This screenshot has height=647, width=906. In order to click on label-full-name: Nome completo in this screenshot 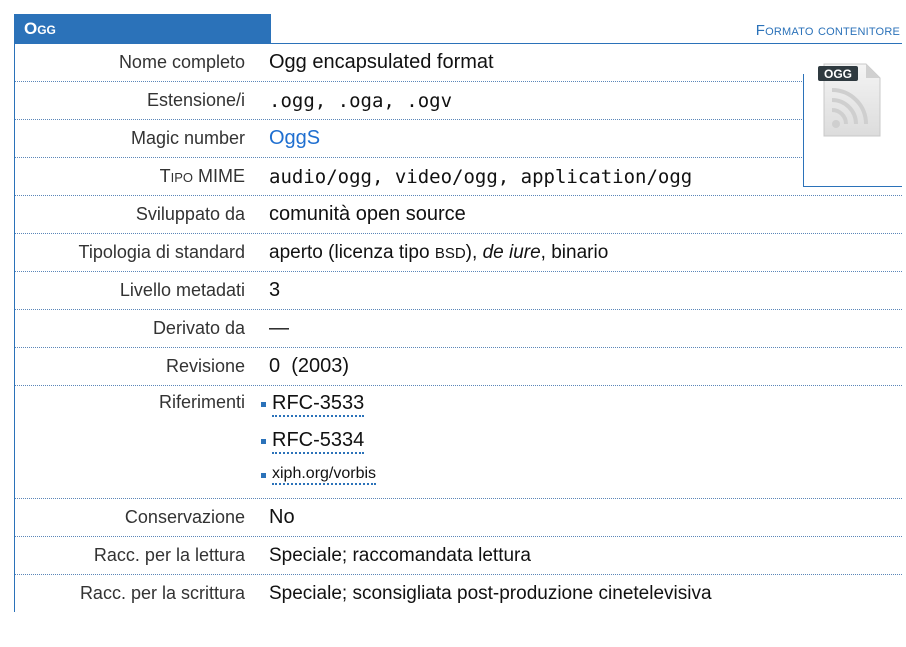, I will do `click(181, 62)`.